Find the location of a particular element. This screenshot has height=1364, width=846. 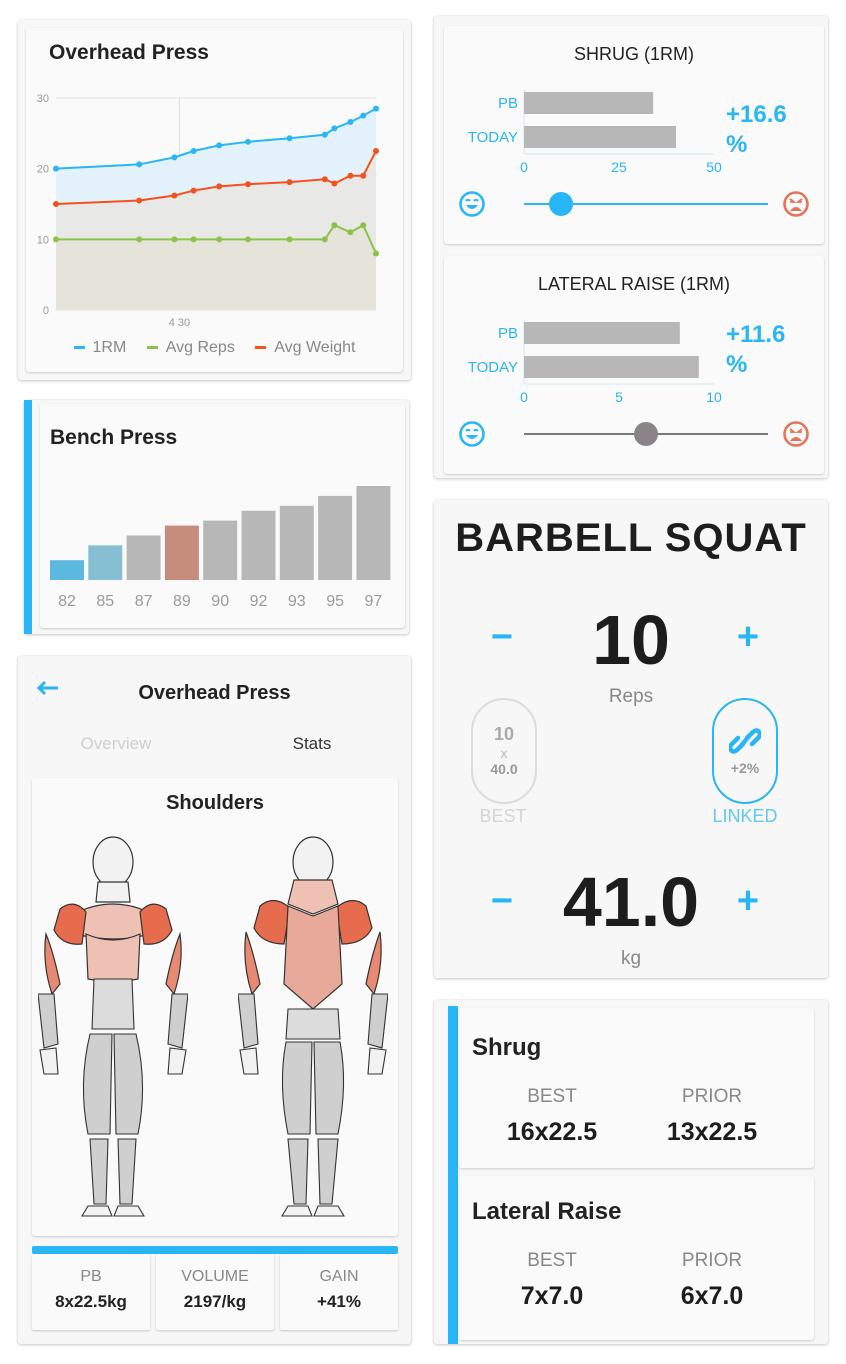

bar-category-label: PB is located at coordinates (508, 333).